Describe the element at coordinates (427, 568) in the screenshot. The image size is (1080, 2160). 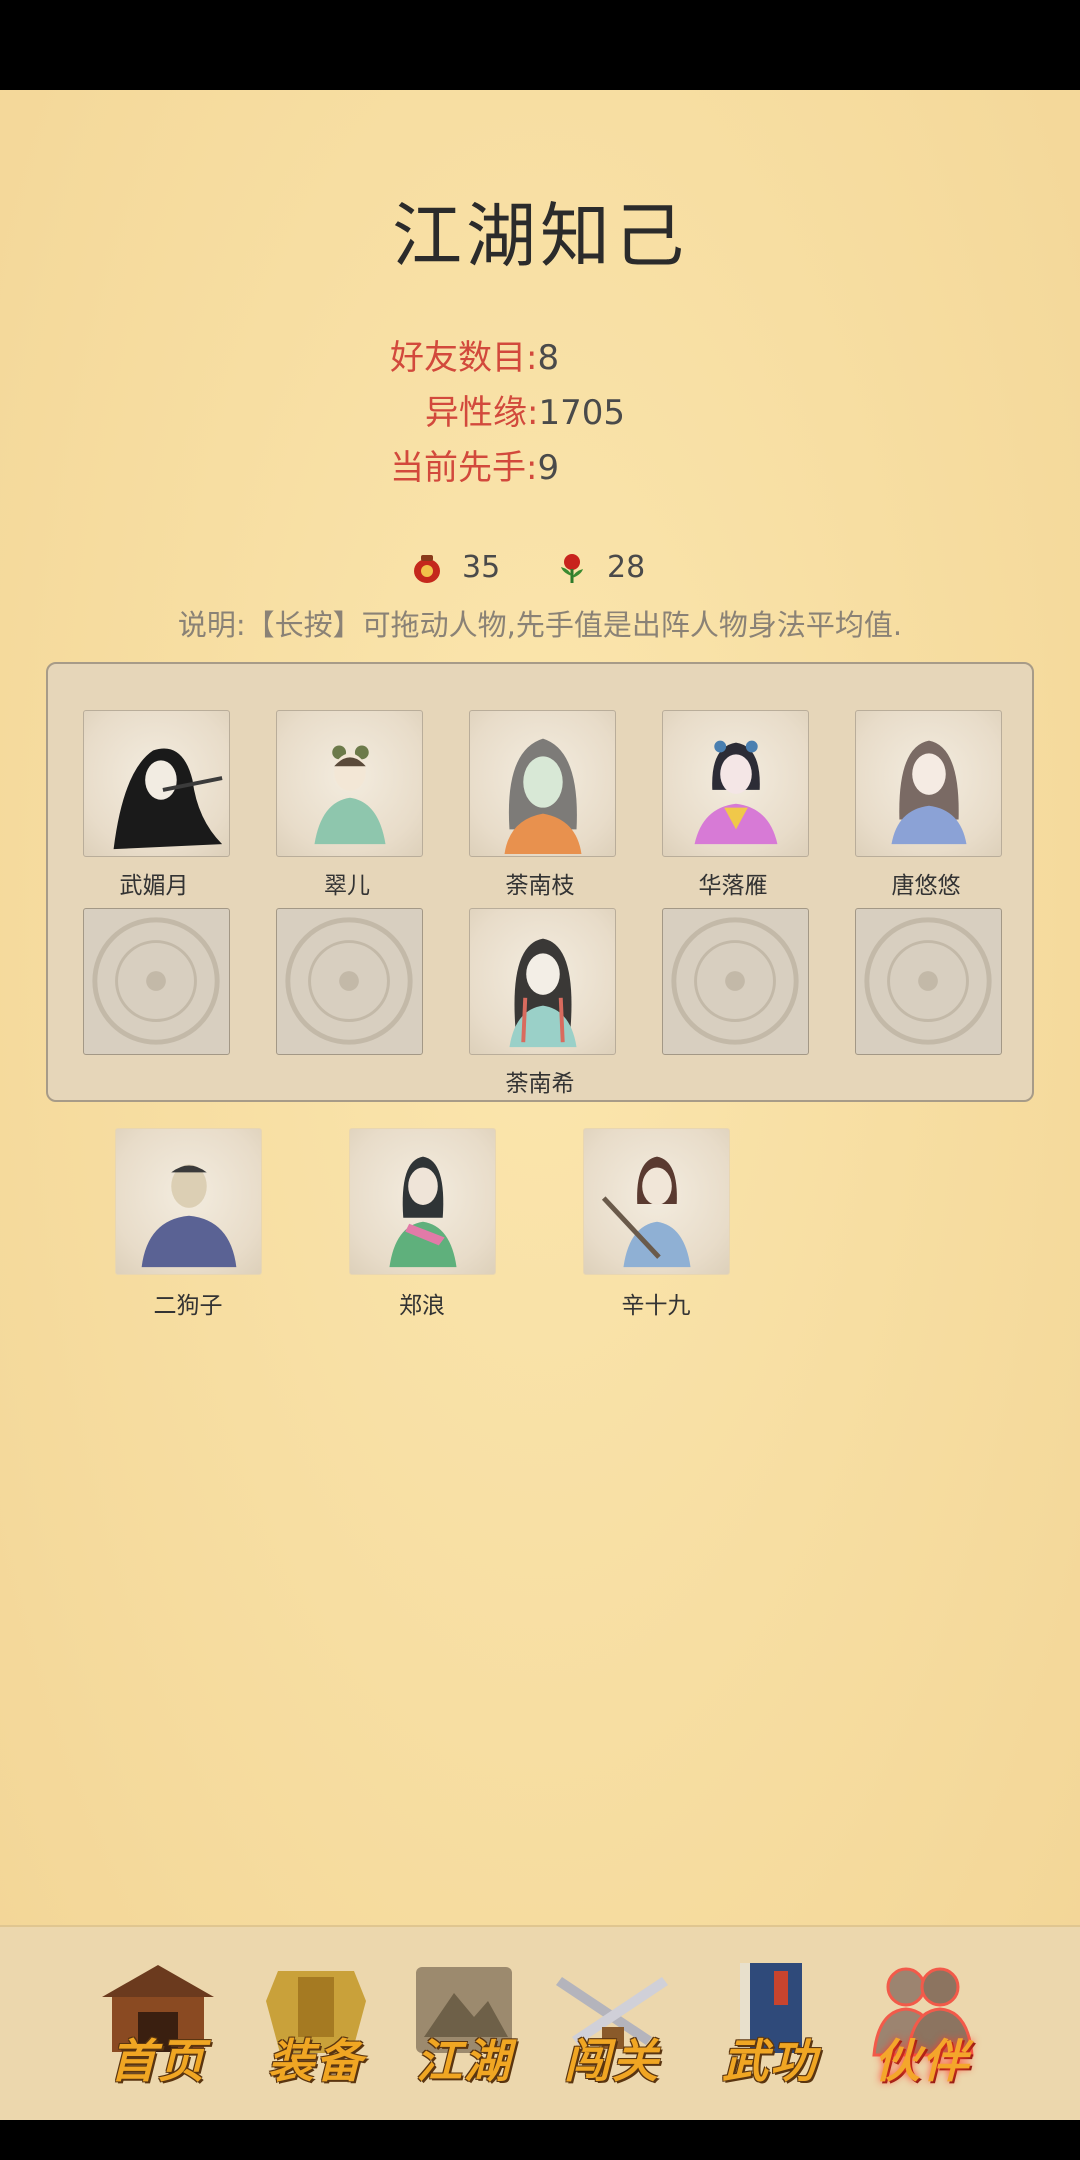
I see `wine-jar-icon` at that location.